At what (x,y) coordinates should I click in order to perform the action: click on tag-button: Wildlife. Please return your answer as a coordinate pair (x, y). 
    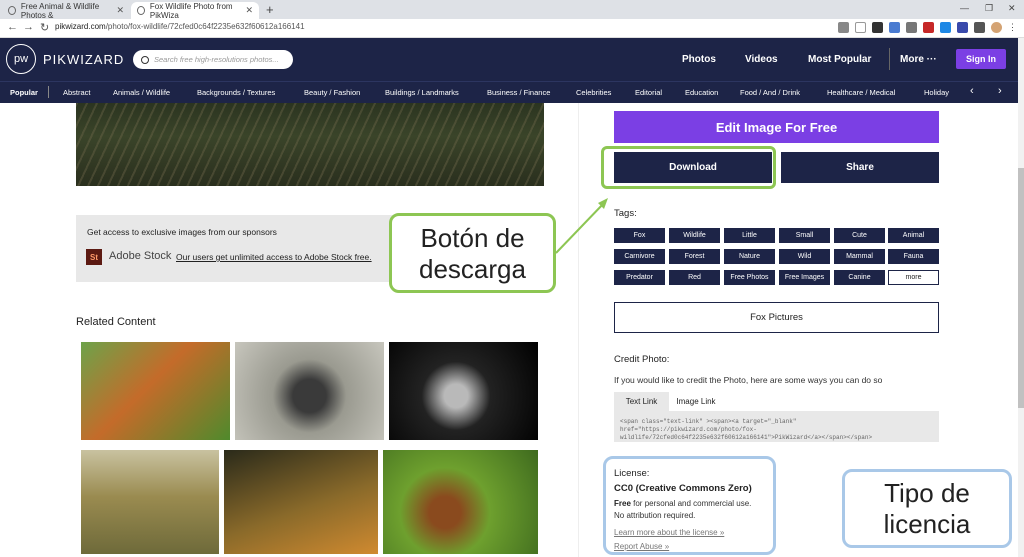
    Looking at the image, I should click on (694, 235).